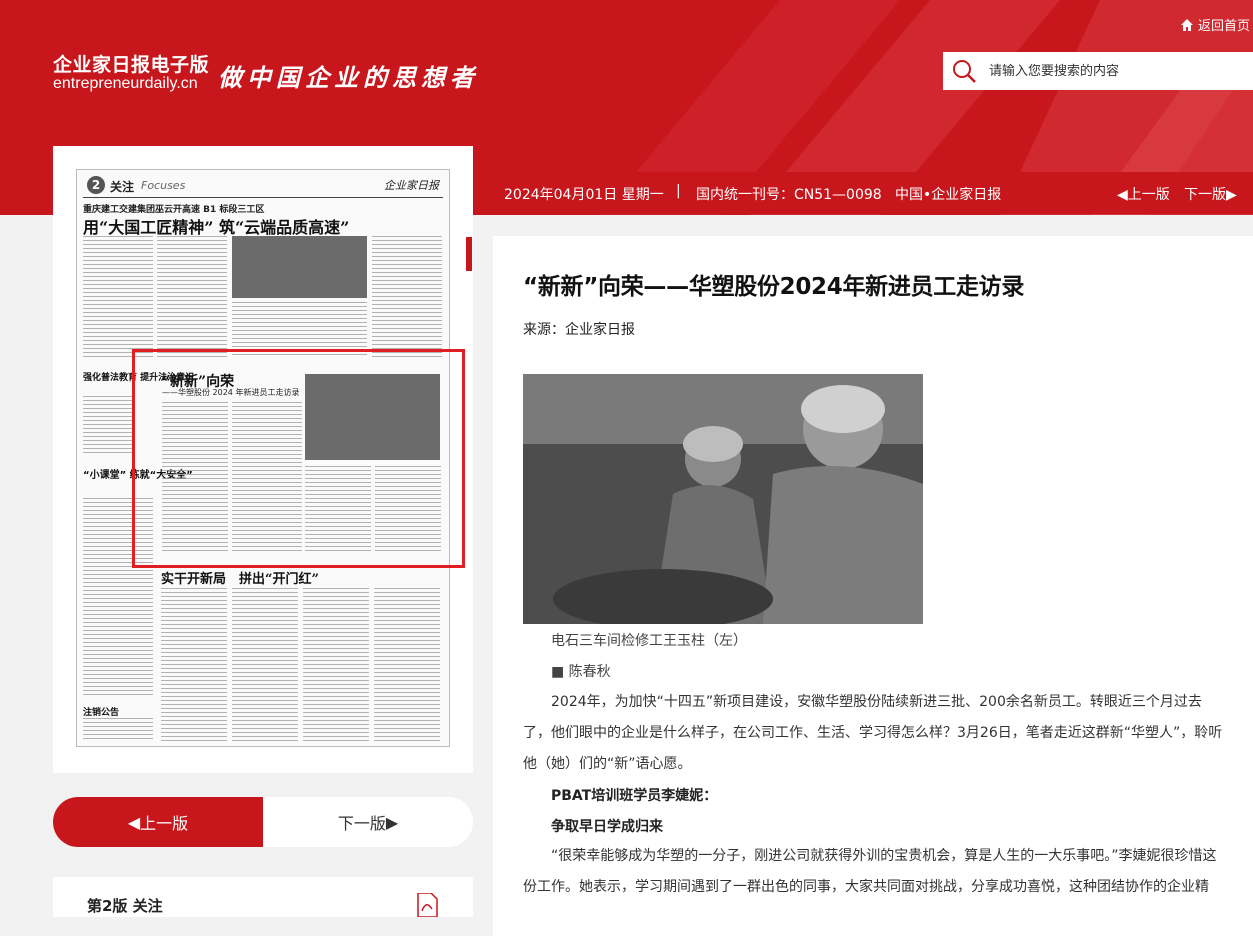  I want to click on article-subheading: 争取早日学成归来, so click(607, 827).